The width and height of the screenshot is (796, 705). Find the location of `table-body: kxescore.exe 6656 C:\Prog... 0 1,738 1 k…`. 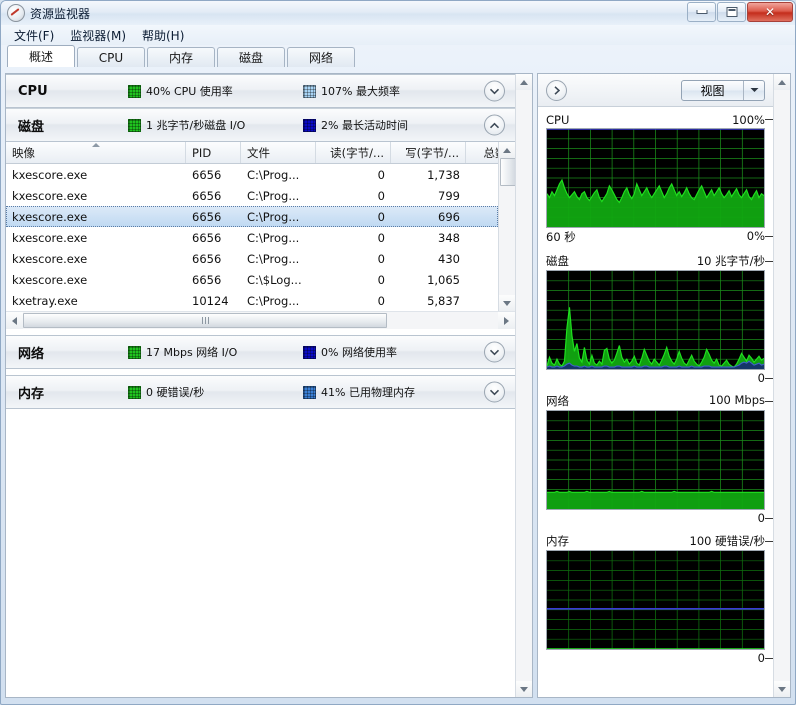

table-body: kxescore.exe 6656 C:\Prog... 0 1,738 1 k… is located at coordinates (252, 237).